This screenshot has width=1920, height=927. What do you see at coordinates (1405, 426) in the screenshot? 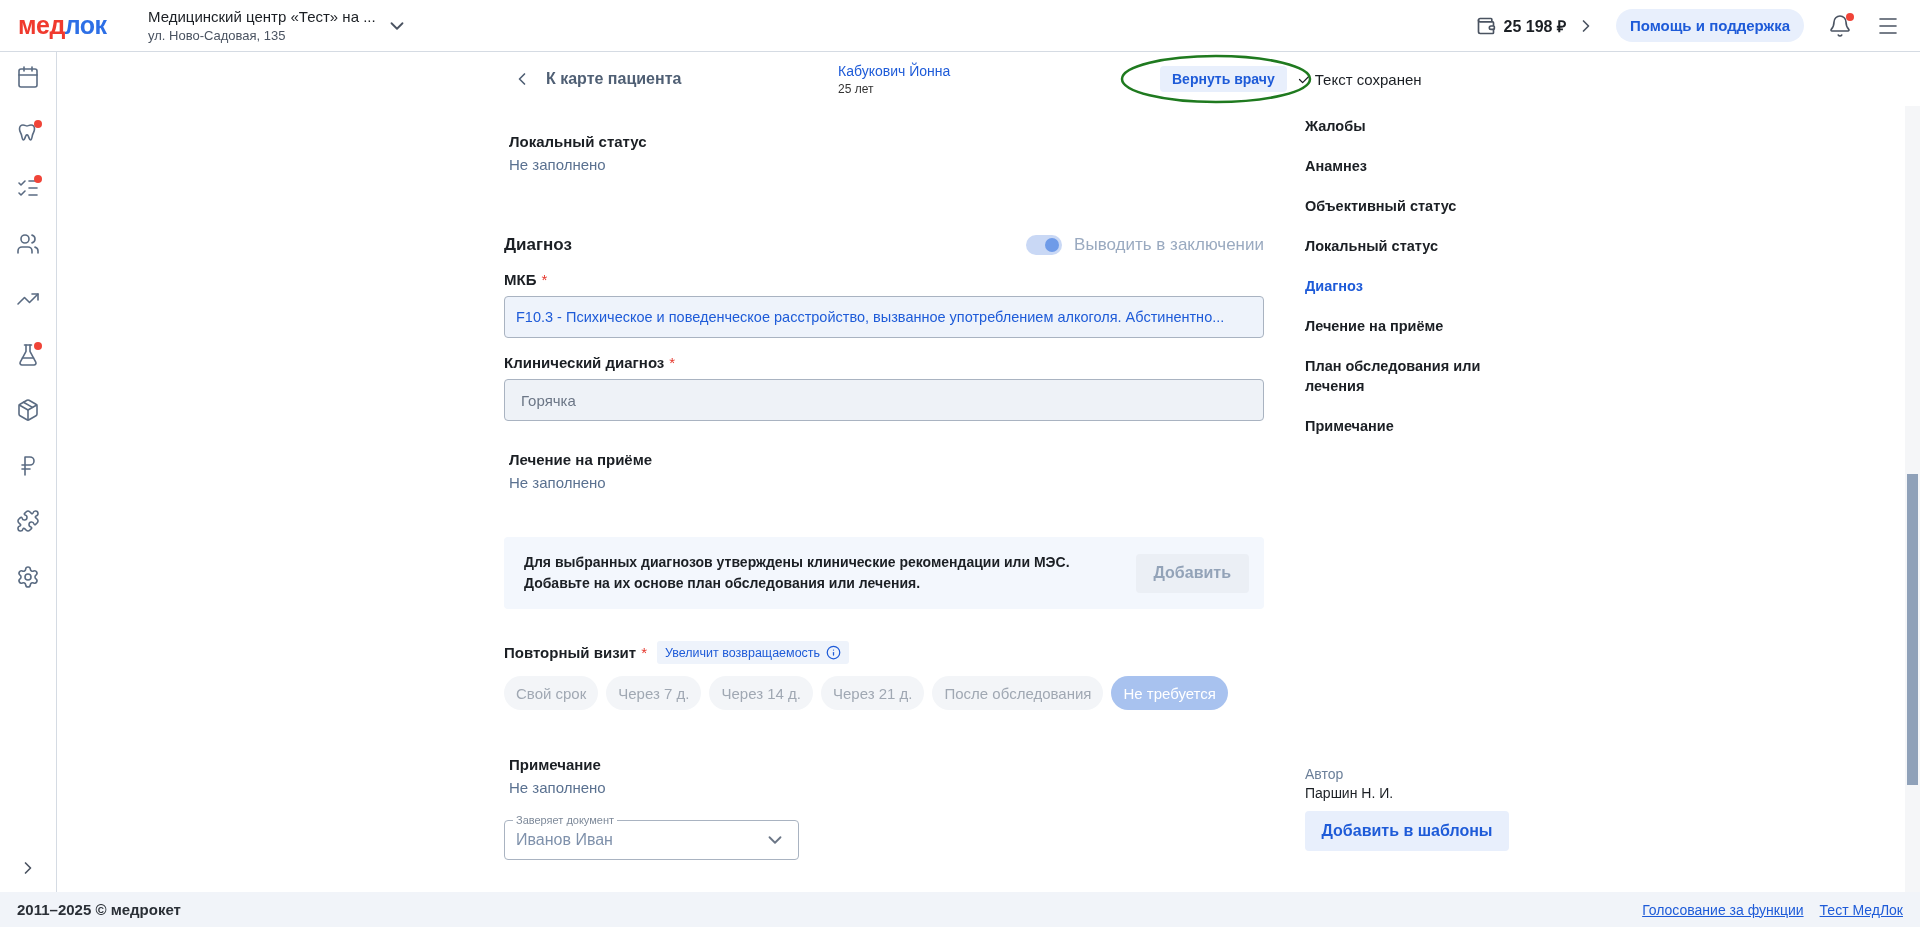
I see `nav-link: Примечание` at bounding box center [1405, 426].